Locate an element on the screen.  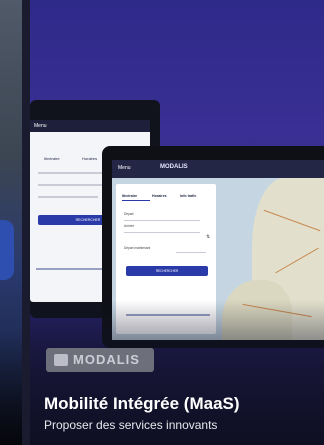
logo-text: MODALIS is located at coordinates (106, 359).